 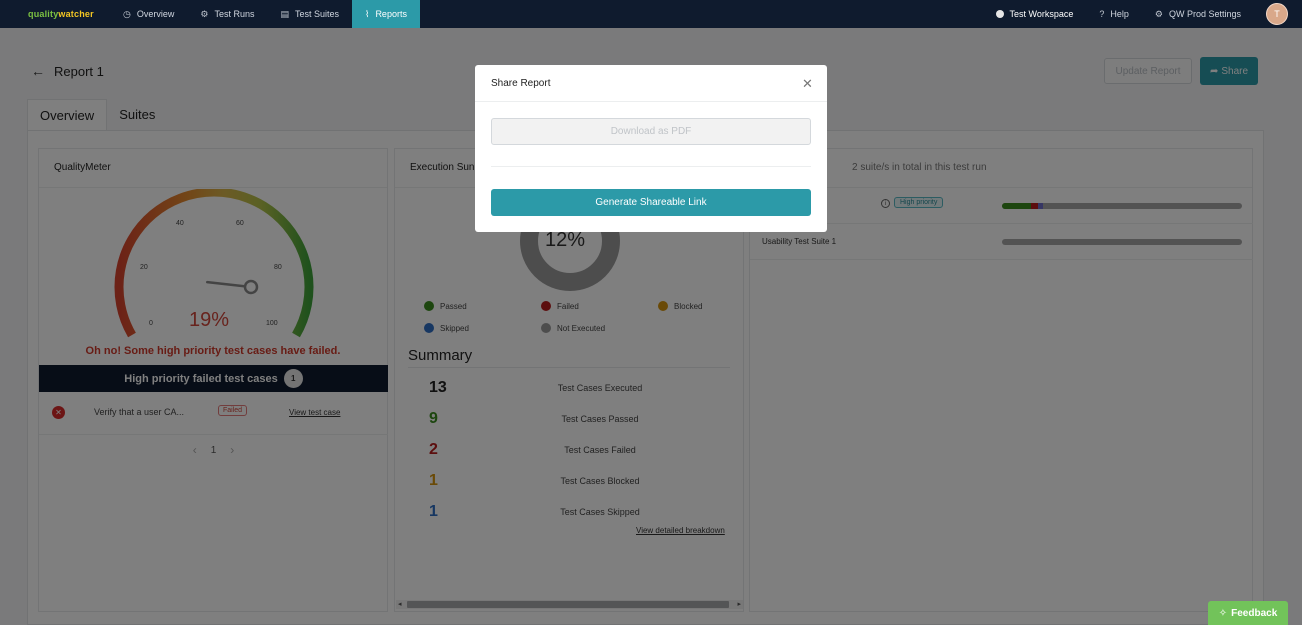 What do you see at coordinates (1035, 14) in the screenshot?
I see `workspace-selector: Test Workspace` at bounding box center [1035, 14].